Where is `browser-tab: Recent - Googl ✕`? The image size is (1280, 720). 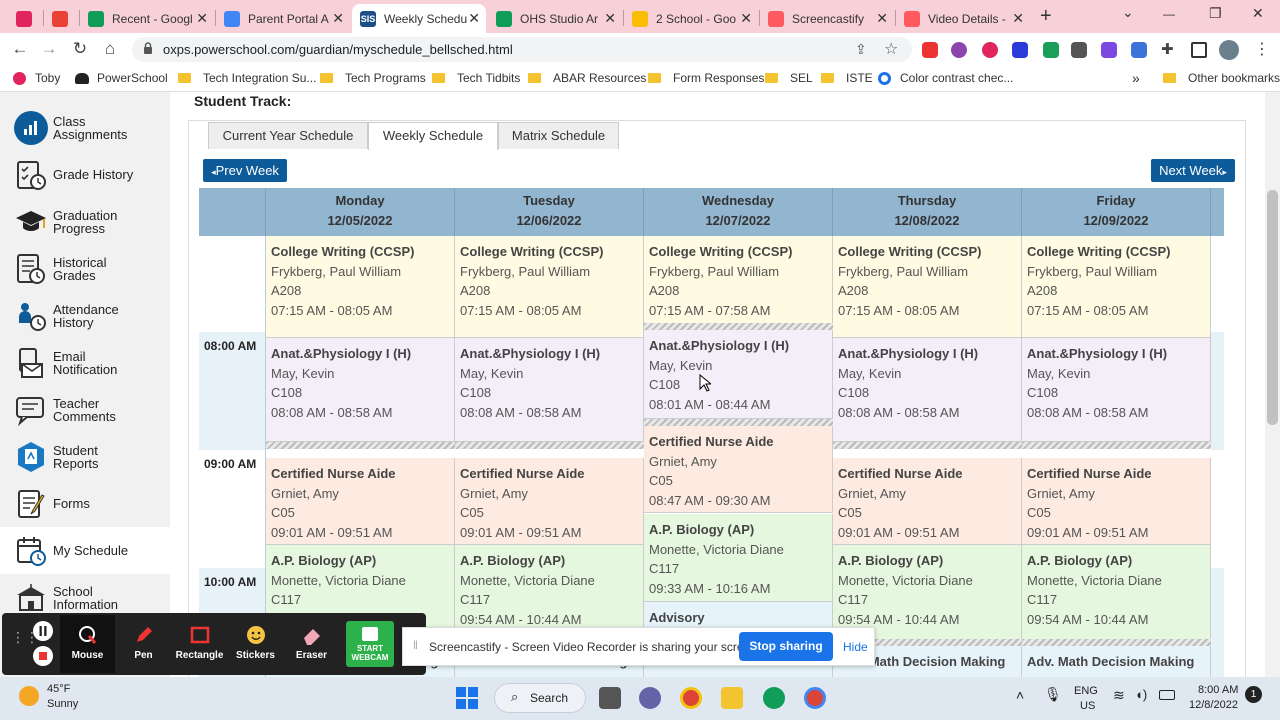 browser-tab: Recent - Googl ✕ is located at coordinates (147, 18).